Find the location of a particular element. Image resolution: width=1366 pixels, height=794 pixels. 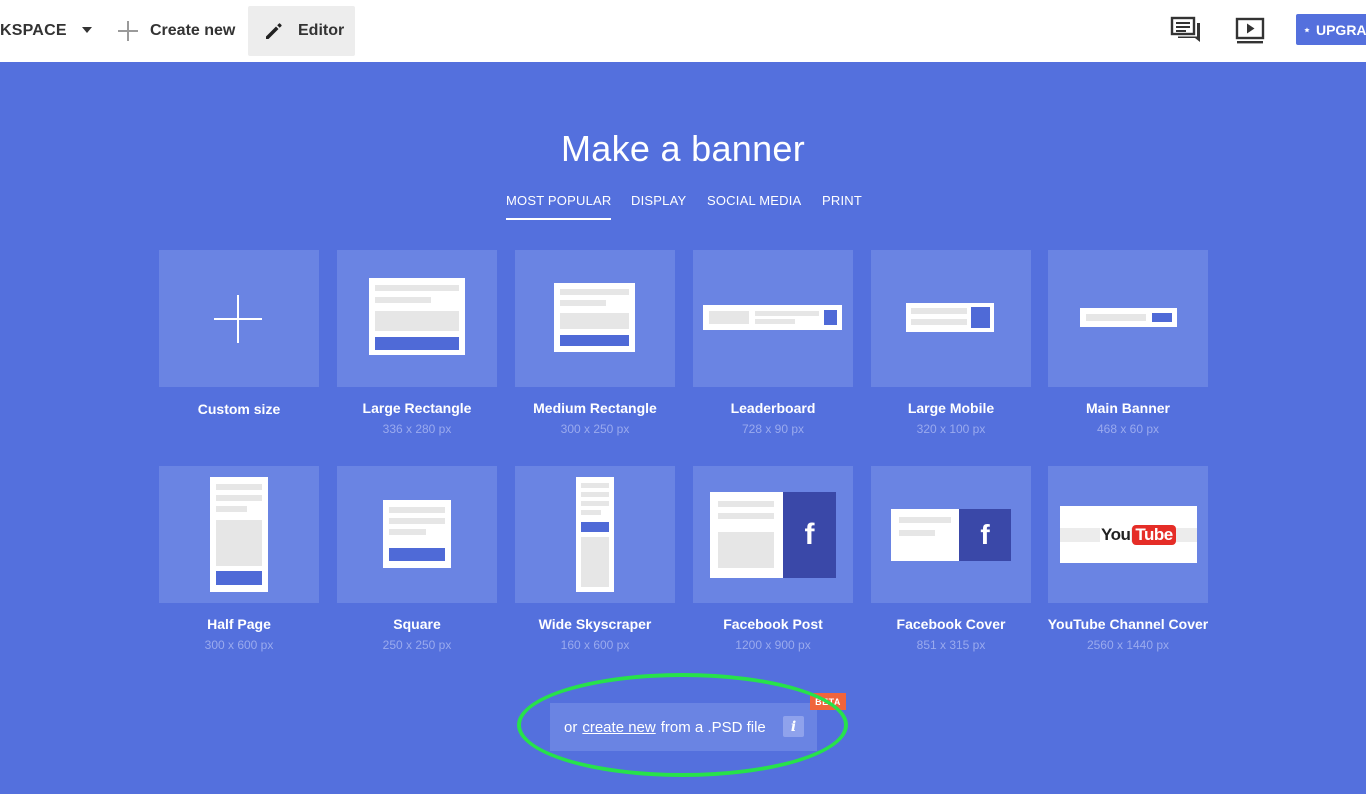

psd-prefix: or is located at coordinates (571, 727).